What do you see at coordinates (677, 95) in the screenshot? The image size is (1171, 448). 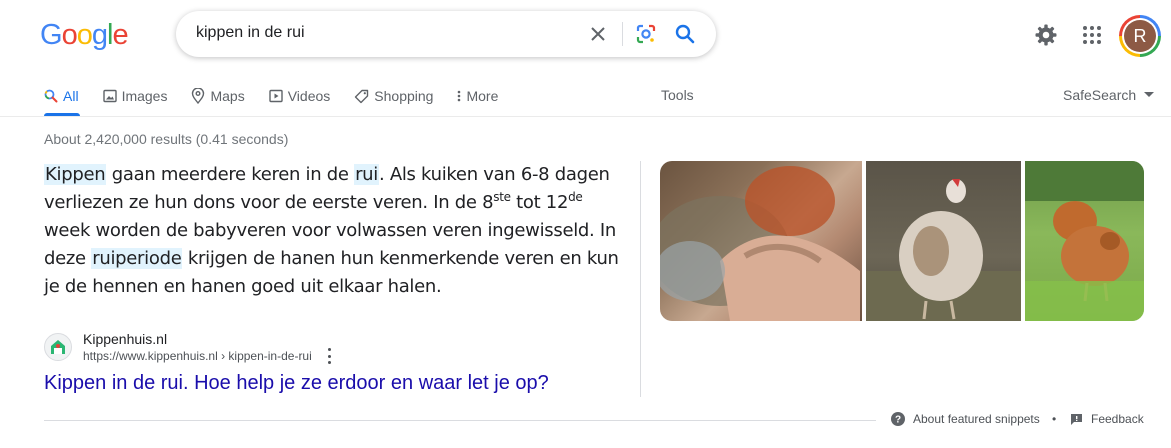 I see `tools-button: Tools` at bounding box center [677, 95].